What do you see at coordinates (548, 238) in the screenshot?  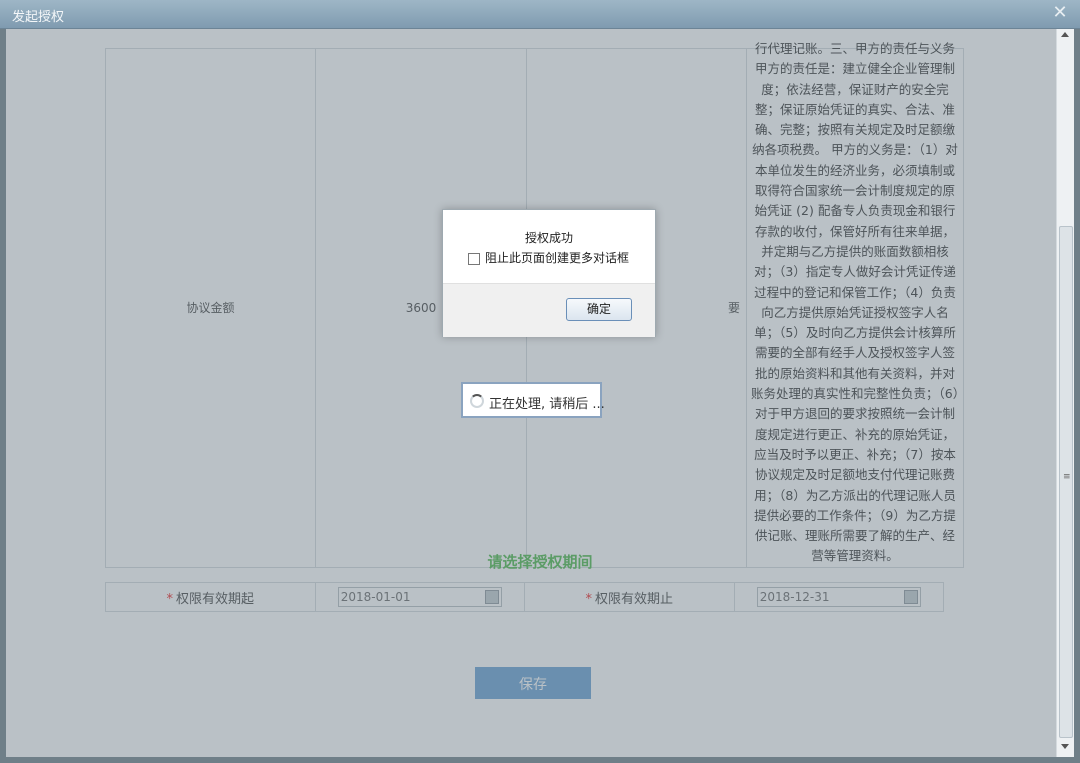 I see `dialog-message: 授权成功` at bounding box center [548, 238].